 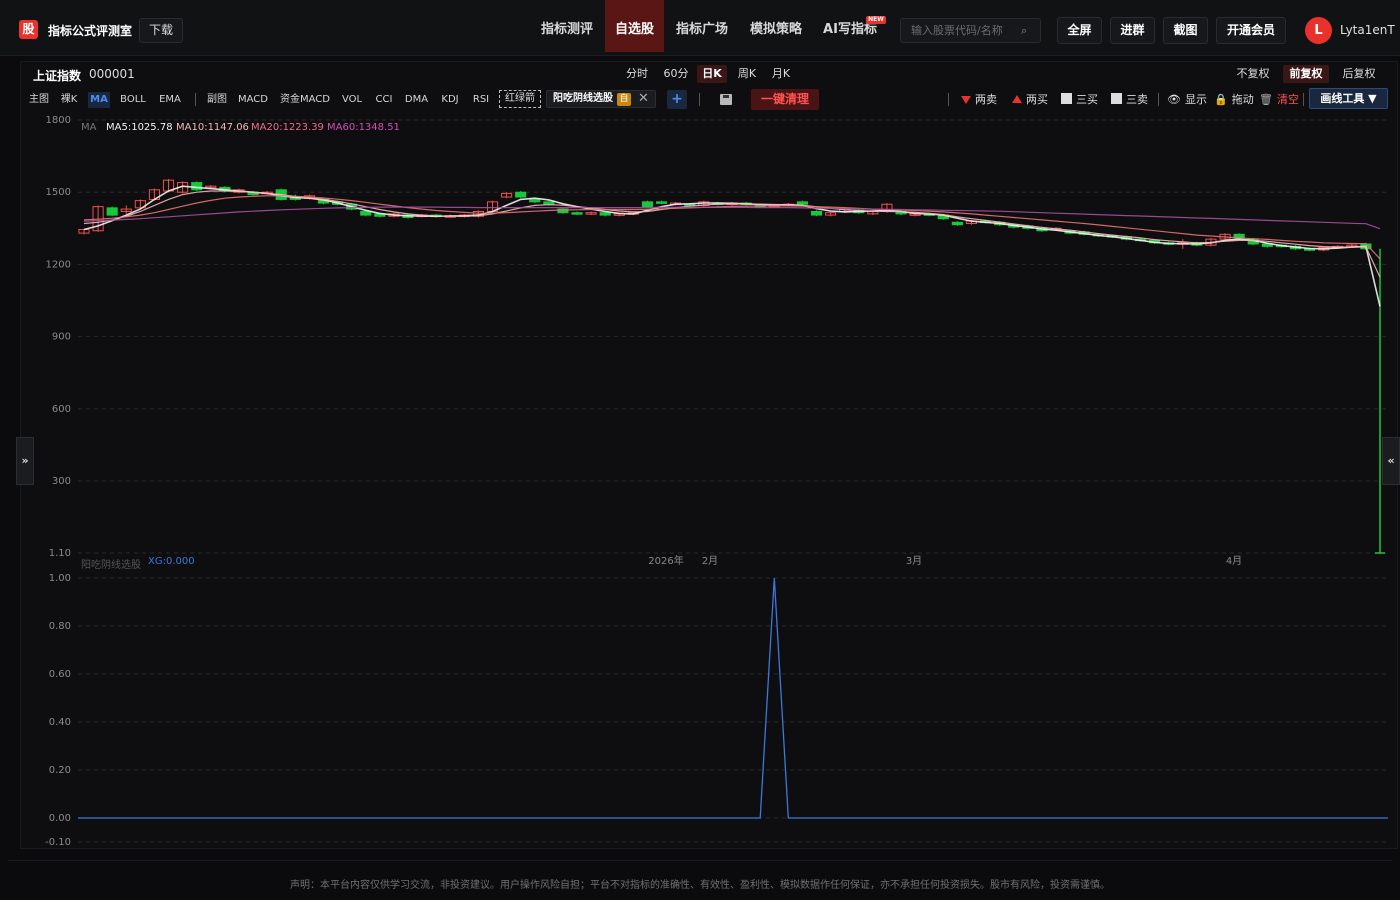 I want to click on sub-y-tick-label: -0.10, so click(x=58, y=842).